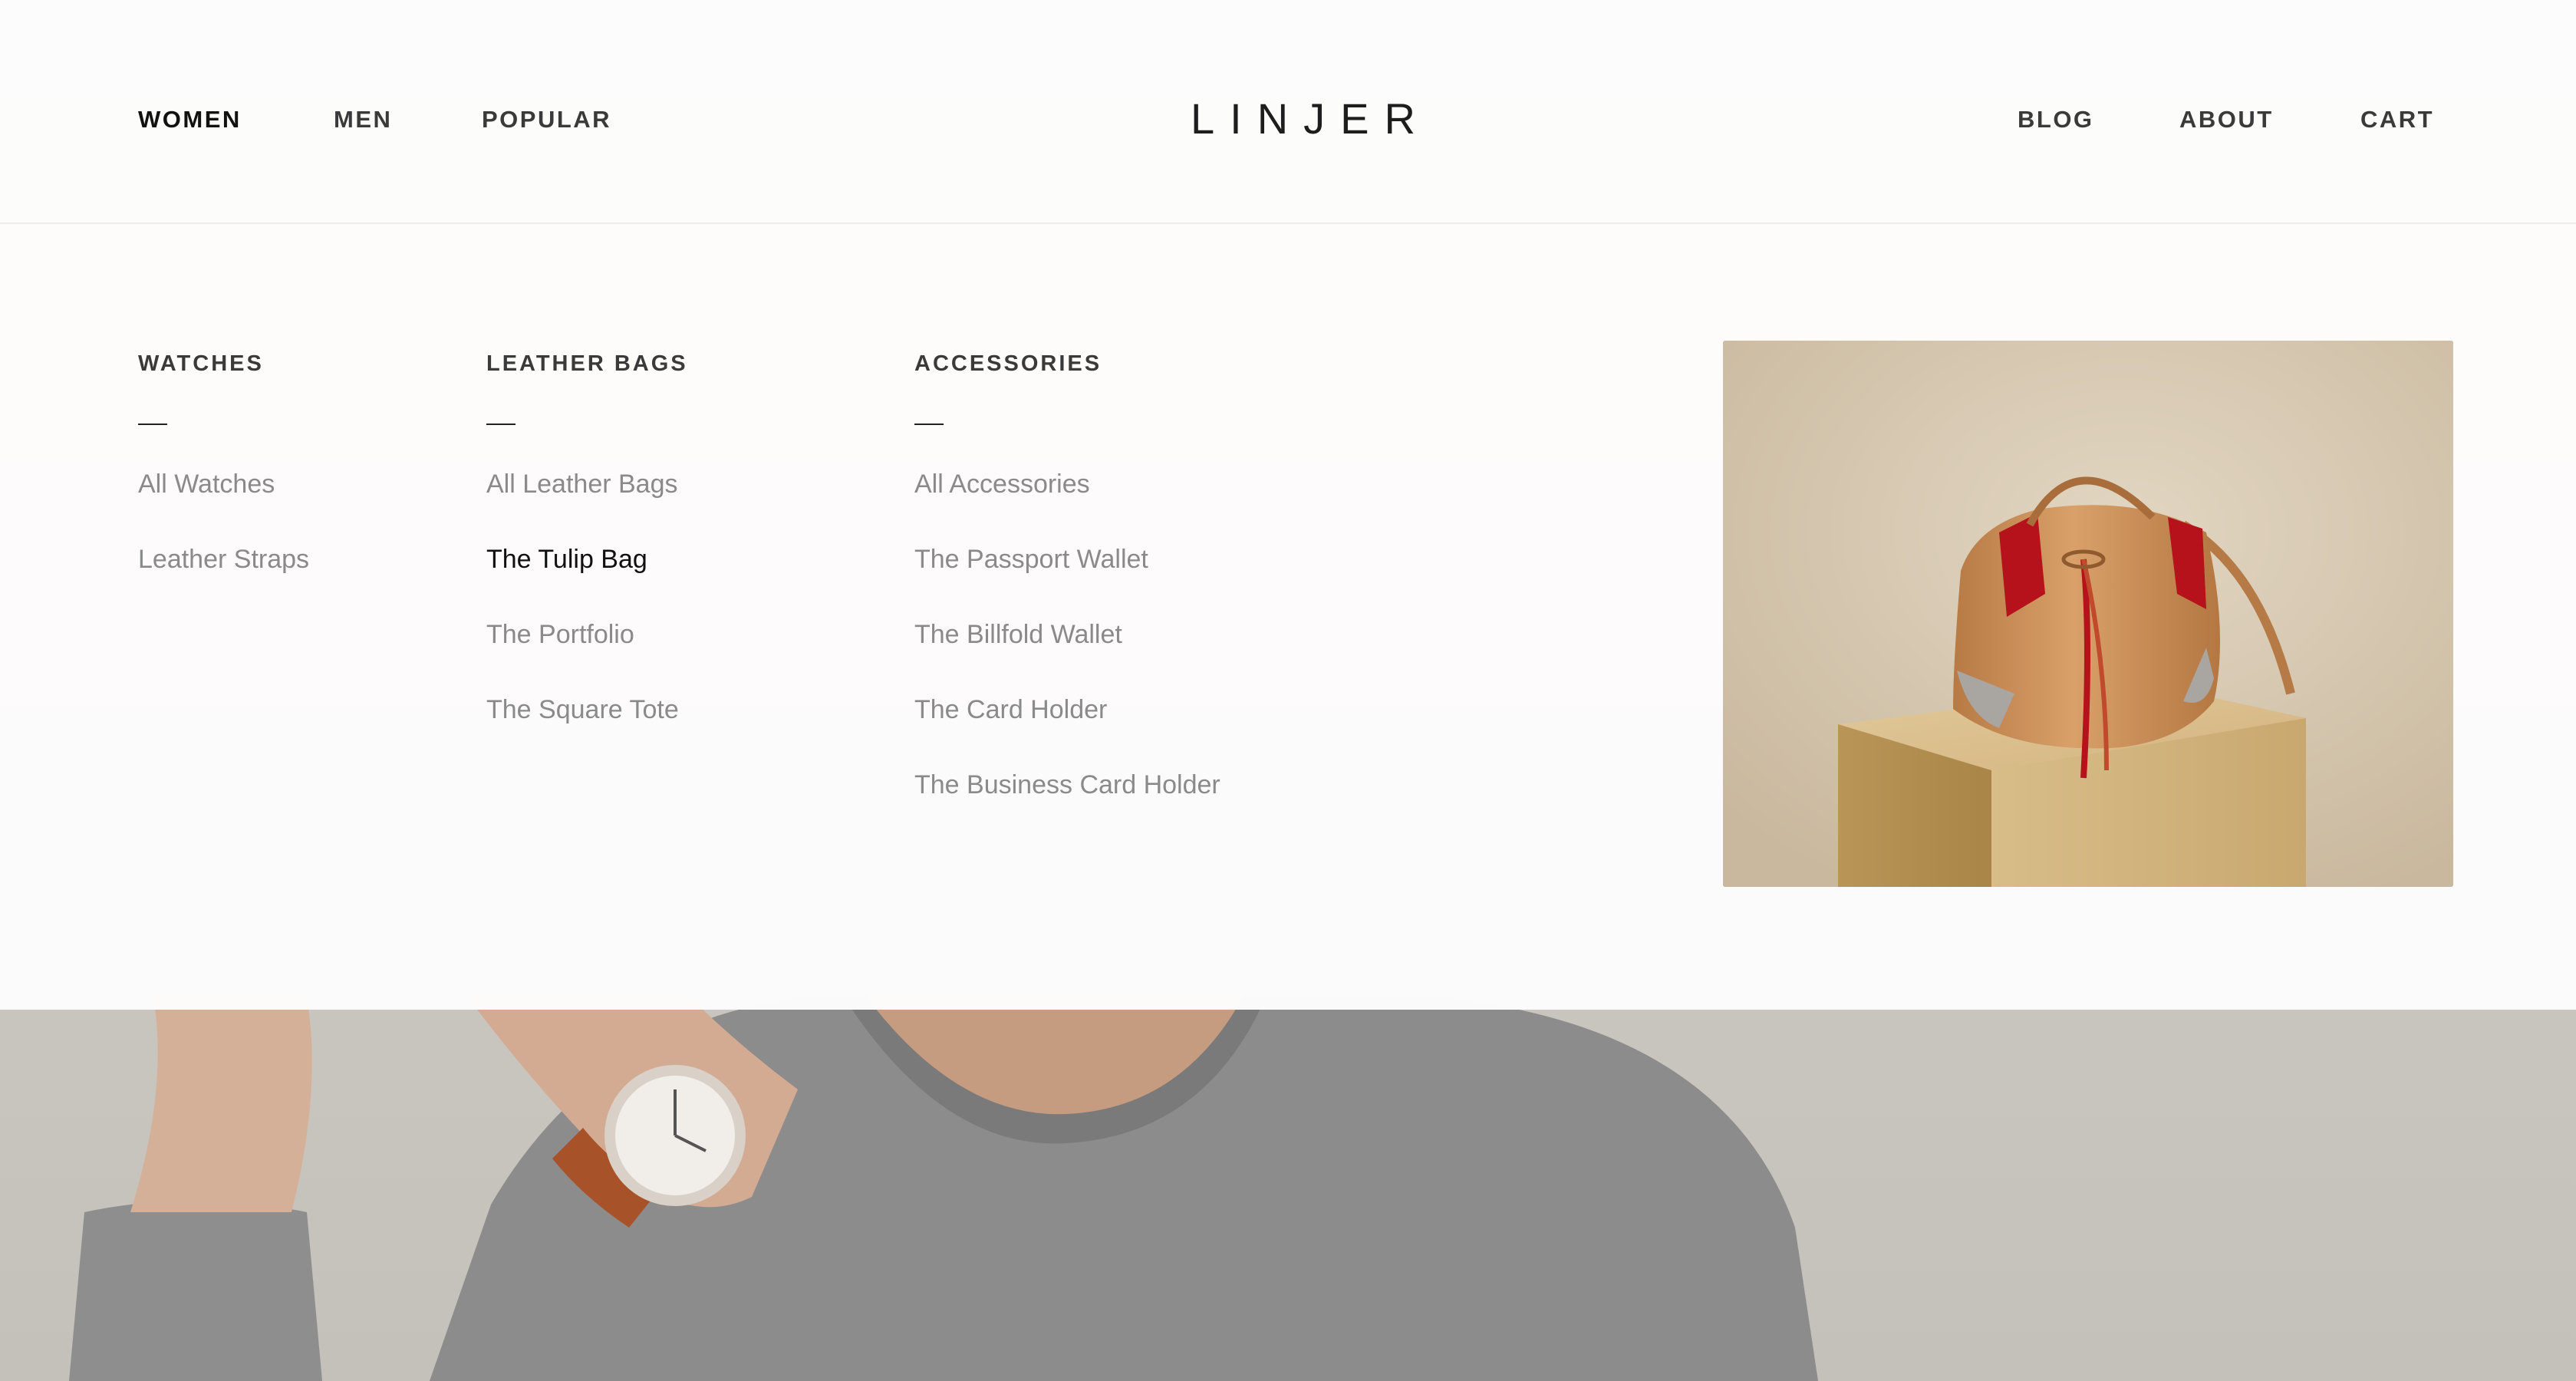 The image size is (2576, 1381). Describe the element at coordinates (1067, 508) in the screenshot. I see `menu-item-all-accessories: All Accessories` at that location.